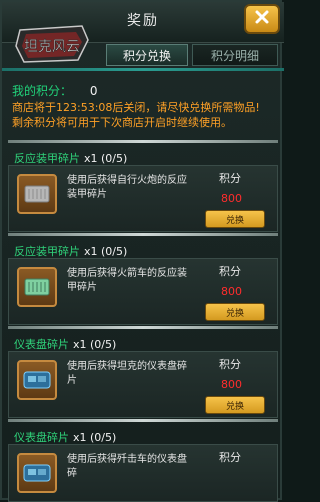 The width and height of the screenshot is (320, 502). I want to click on header-bar: 奖励 坦克风云, so click(143, 32).